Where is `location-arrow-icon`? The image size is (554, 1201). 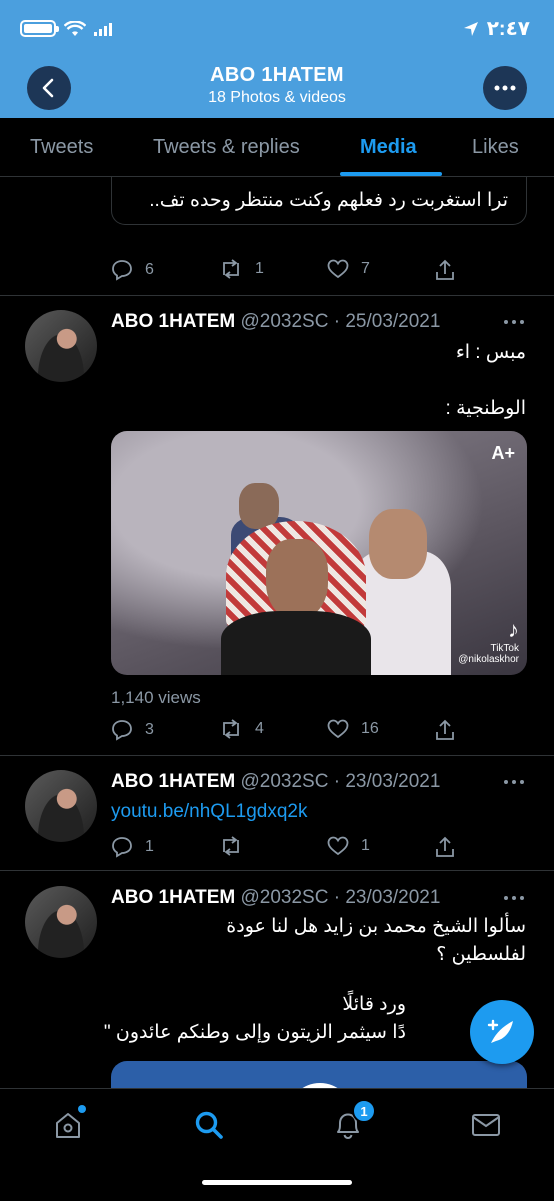 location-arrow-icon is located at coordinates (470, 28).